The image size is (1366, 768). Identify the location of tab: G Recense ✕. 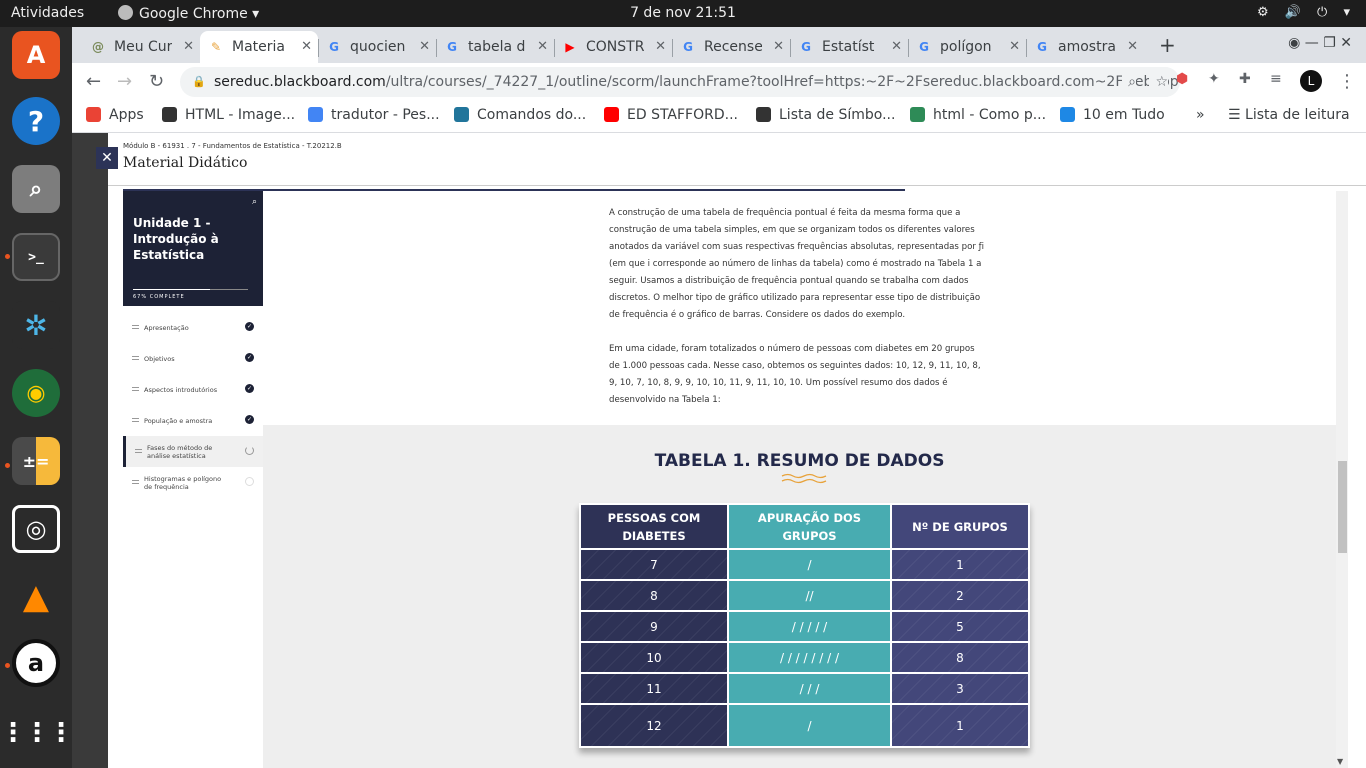
(731, 47).